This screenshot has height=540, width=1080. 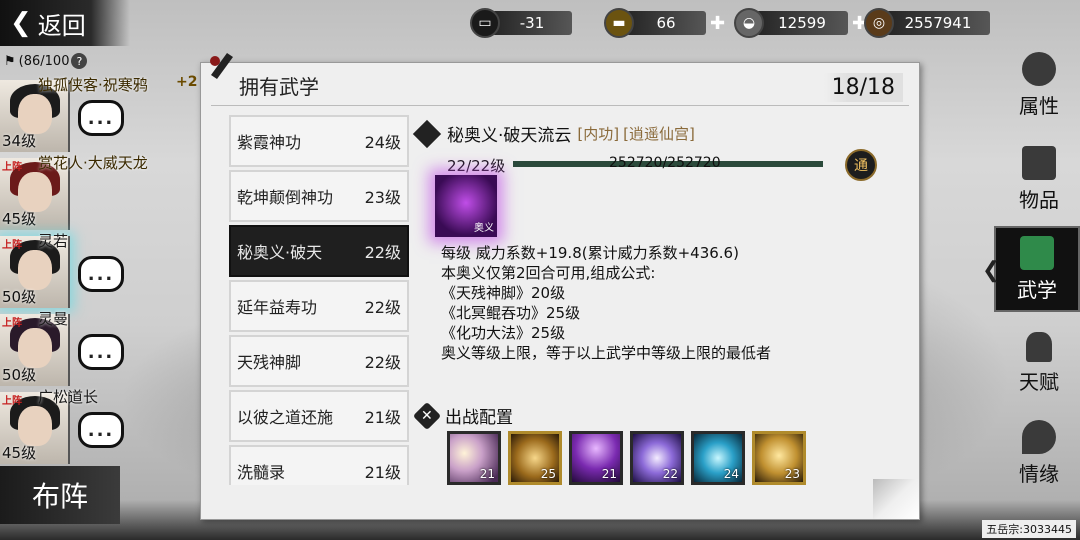 What do you see at coordinates (319, 306) in the screenshot?
I see `skill-item: 延年益寿功 22级` at bounding box center [319, 306].